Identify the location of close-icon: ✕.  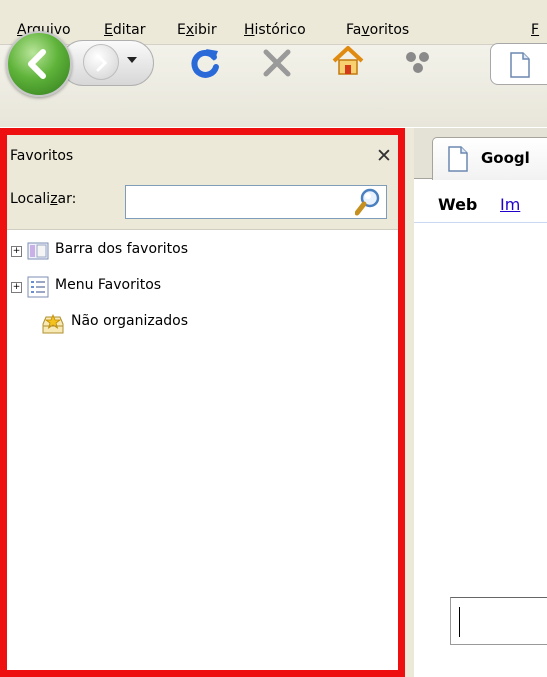
(384, 156).